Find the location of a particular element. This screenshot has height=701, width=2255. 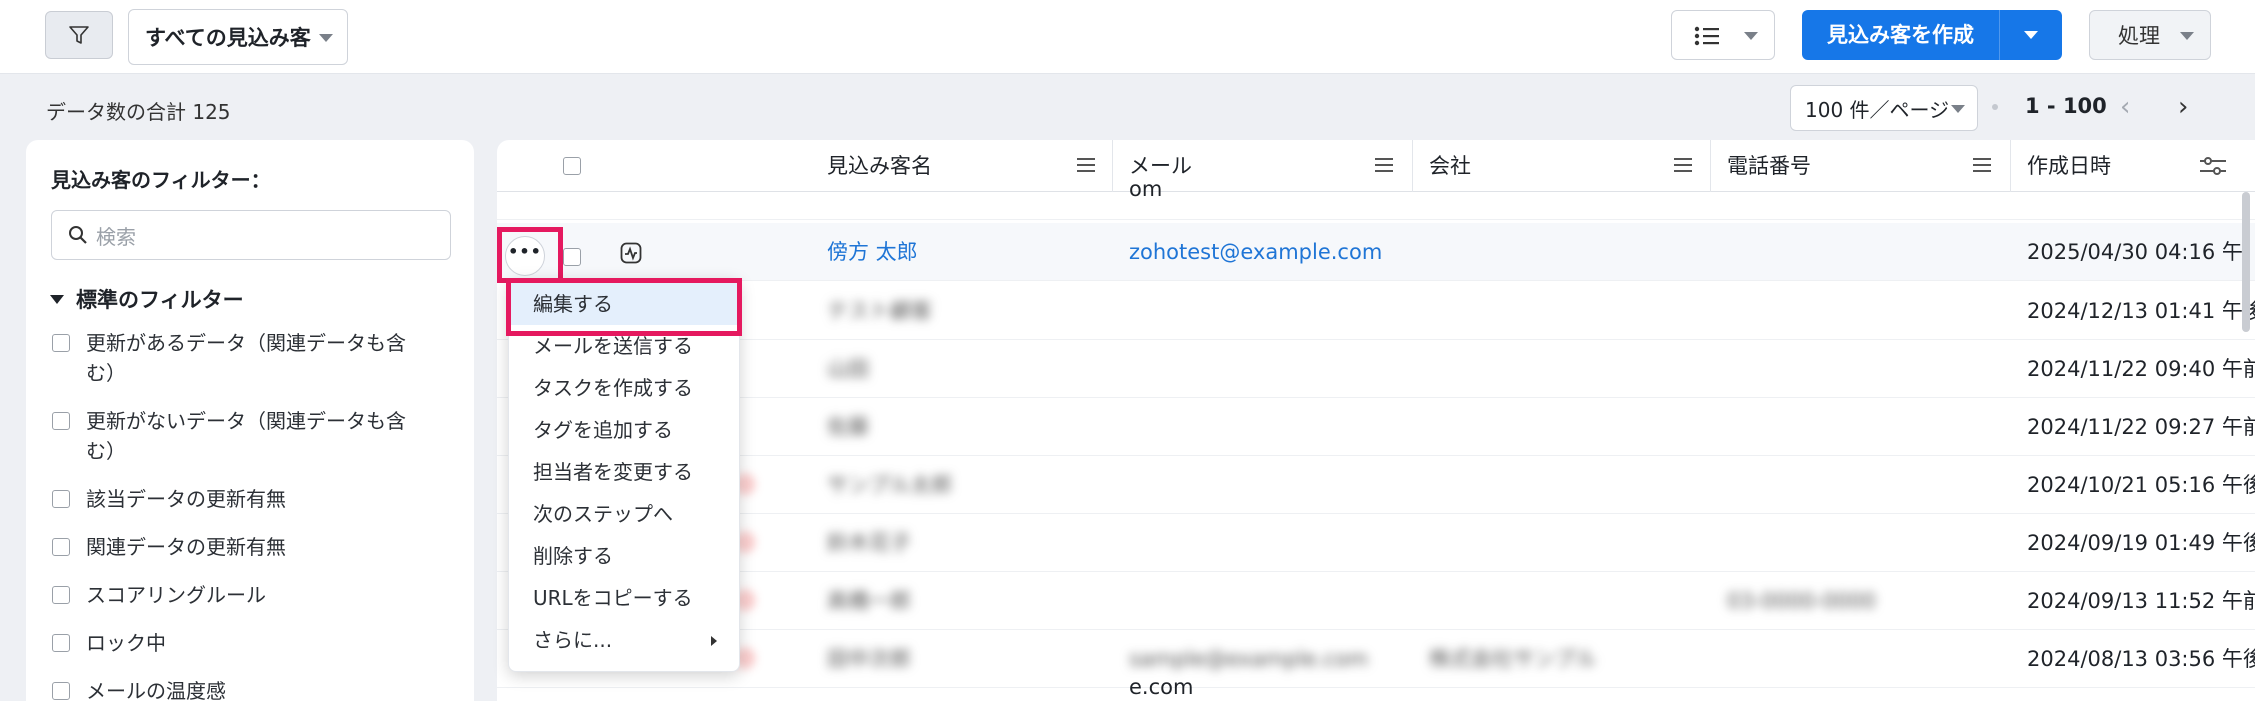

menu-item-create-task: タスクを作成する is located at coordinates (625, 388).